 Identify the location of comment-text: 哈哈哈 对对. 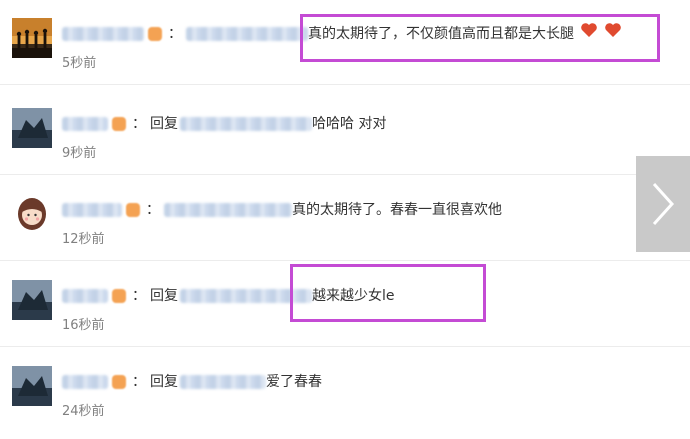
(349, 124).